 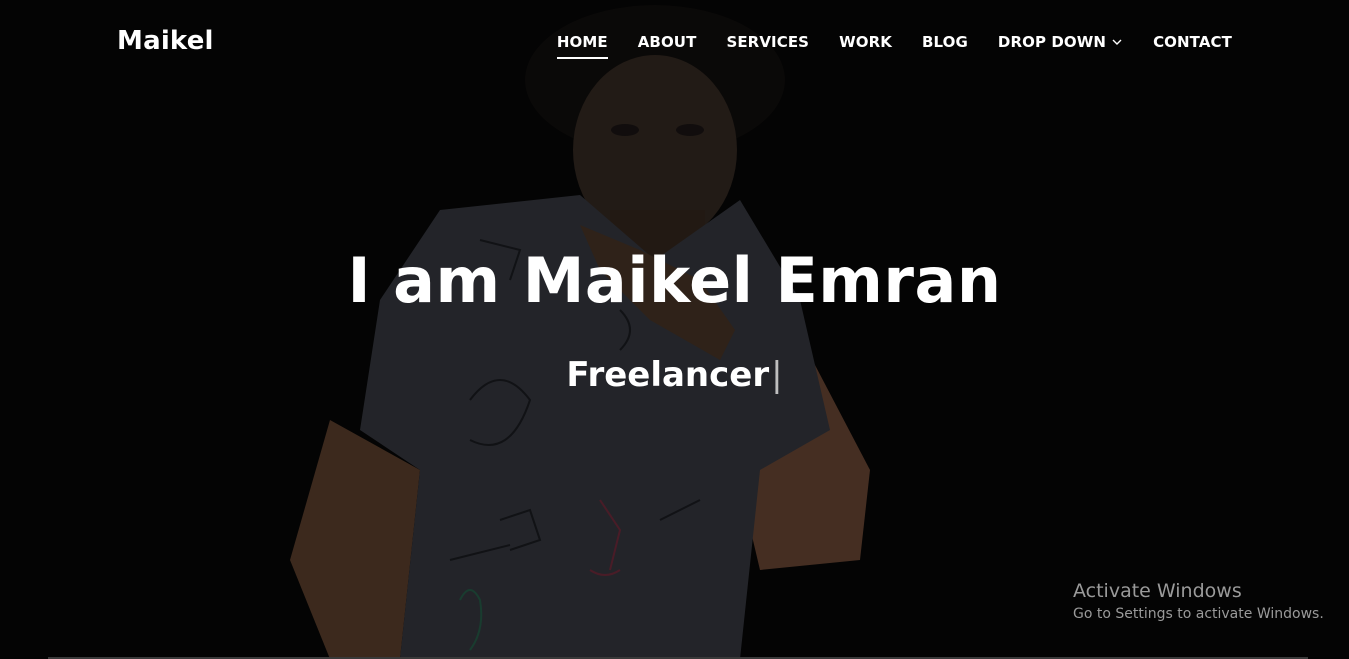 I want to click on nav-item-services: SERVICES, so click(x=767, y=42).